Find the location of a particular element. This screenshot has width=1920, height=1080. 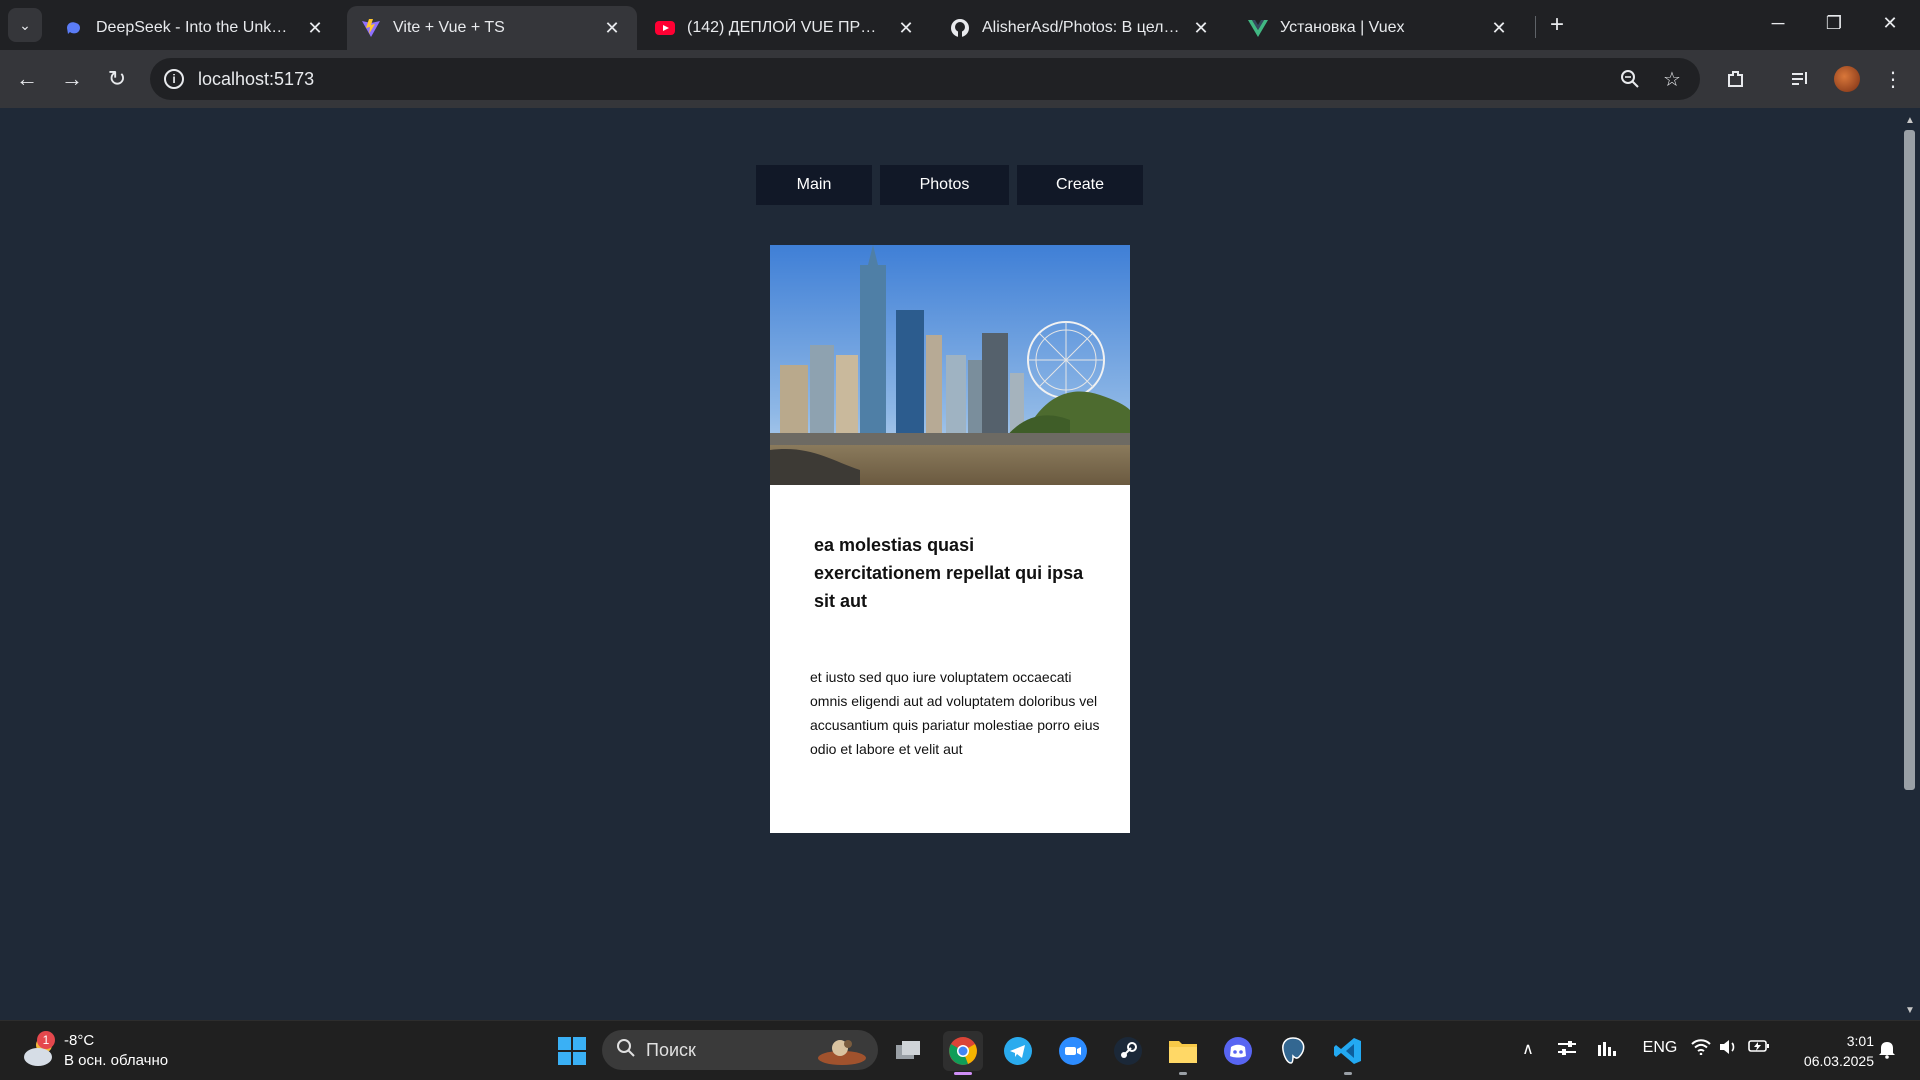

tab-title: (142) ДЕПЛОЙ VUE ПРИЛОЖЕНИЯ is located at coordinates (787, 27).